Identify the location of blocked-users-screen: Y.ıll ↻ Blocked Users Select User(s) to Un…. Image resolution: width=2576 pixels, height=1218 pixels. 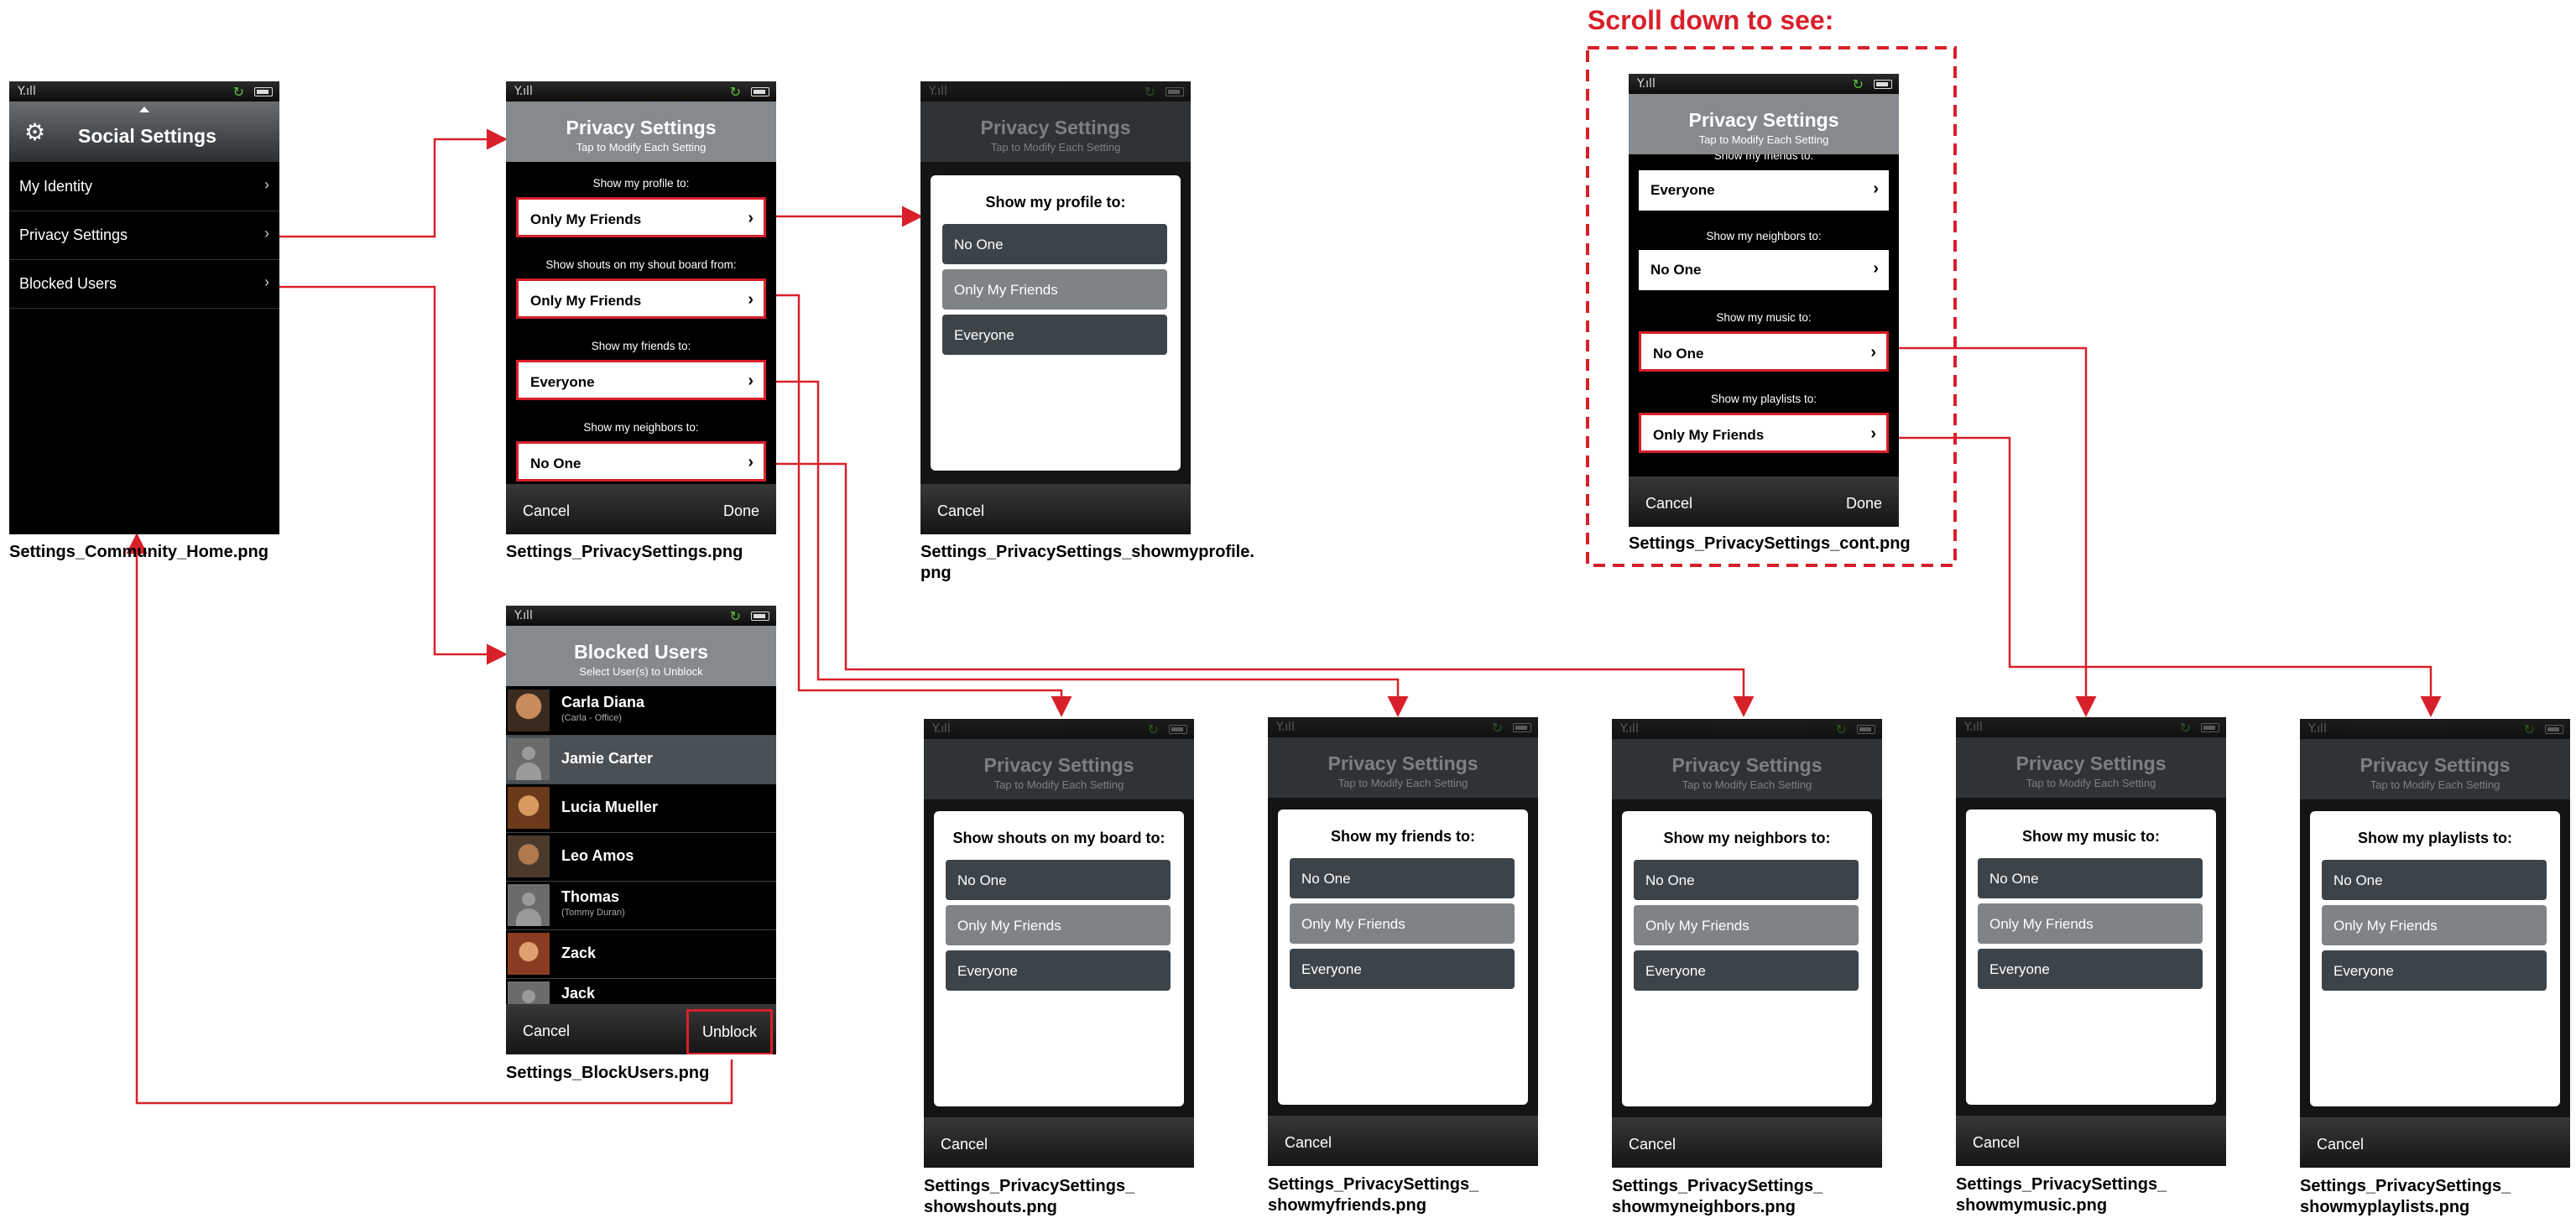
(641, 830).